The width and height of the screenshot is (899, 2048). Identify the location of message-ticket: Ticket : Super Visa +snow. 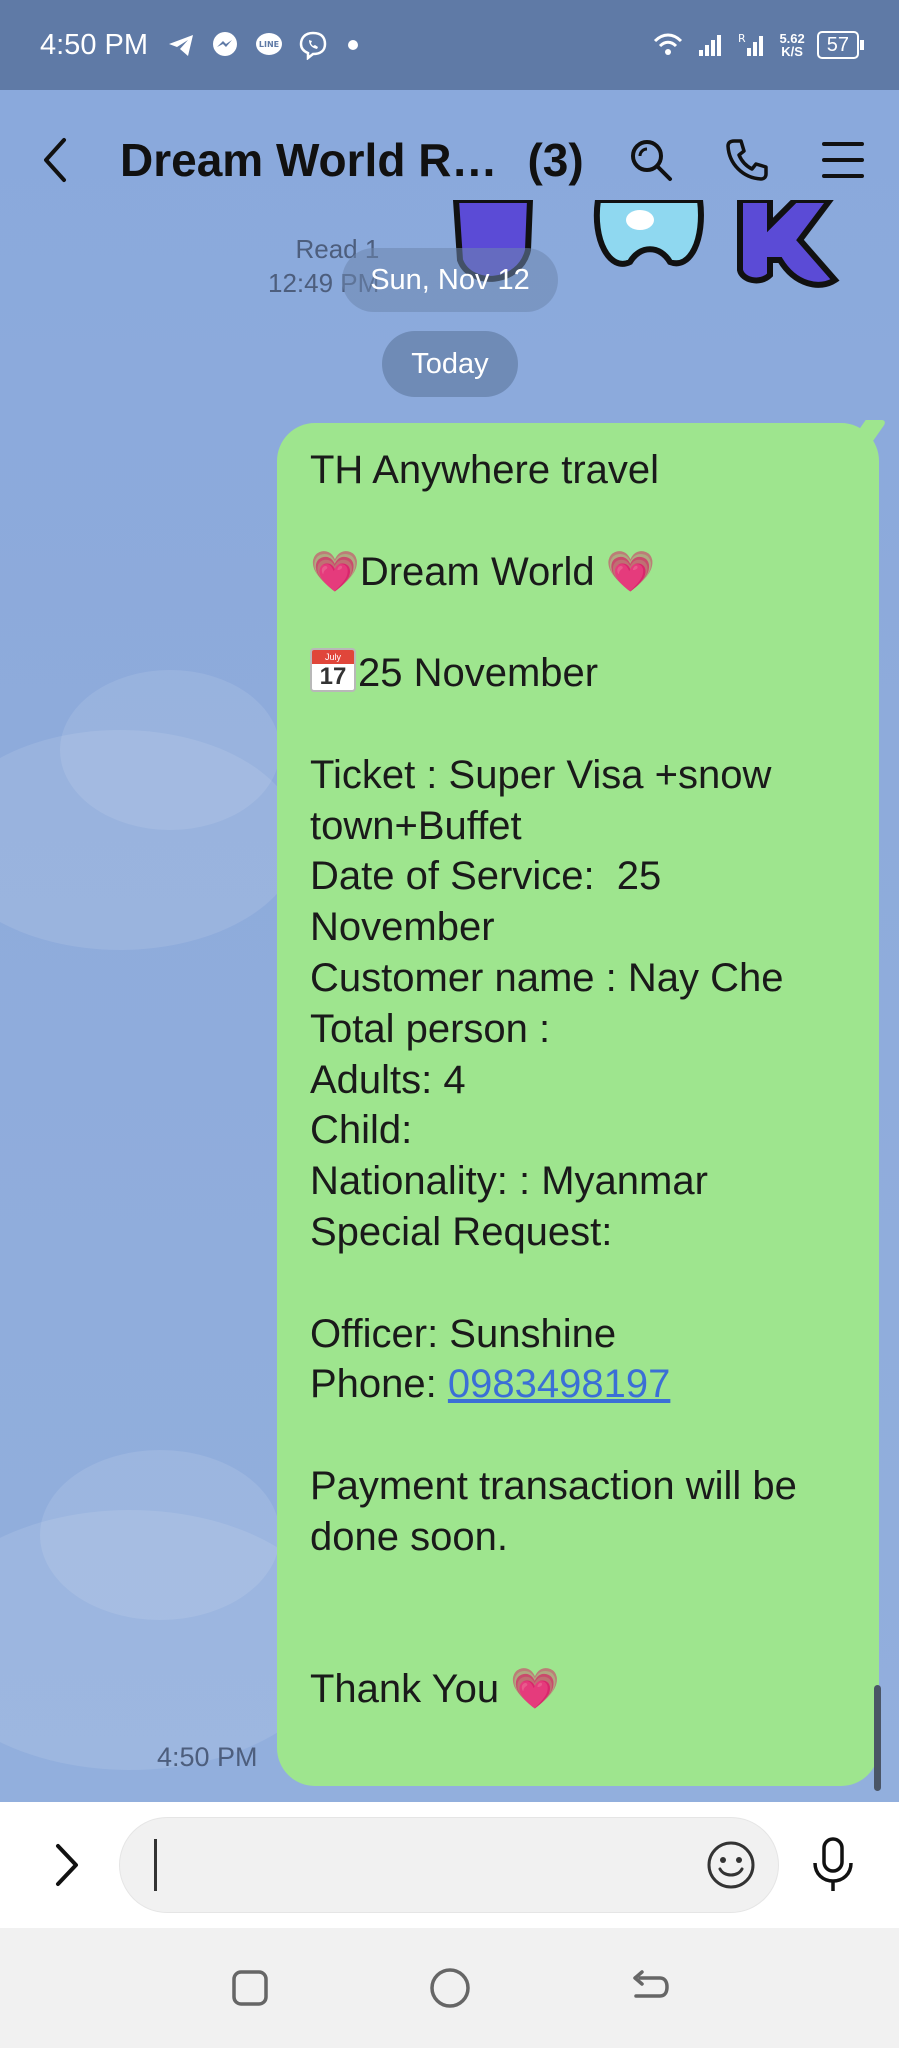
(541, 774).